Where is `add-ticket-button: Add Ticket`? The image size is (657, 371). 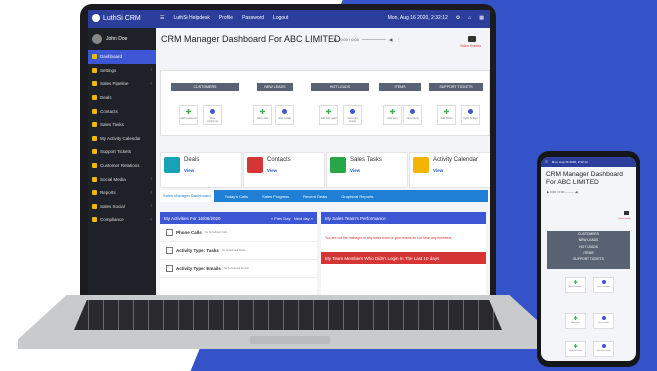 add-ticket-button: Add Ticket is located at coordinates (446, 115).